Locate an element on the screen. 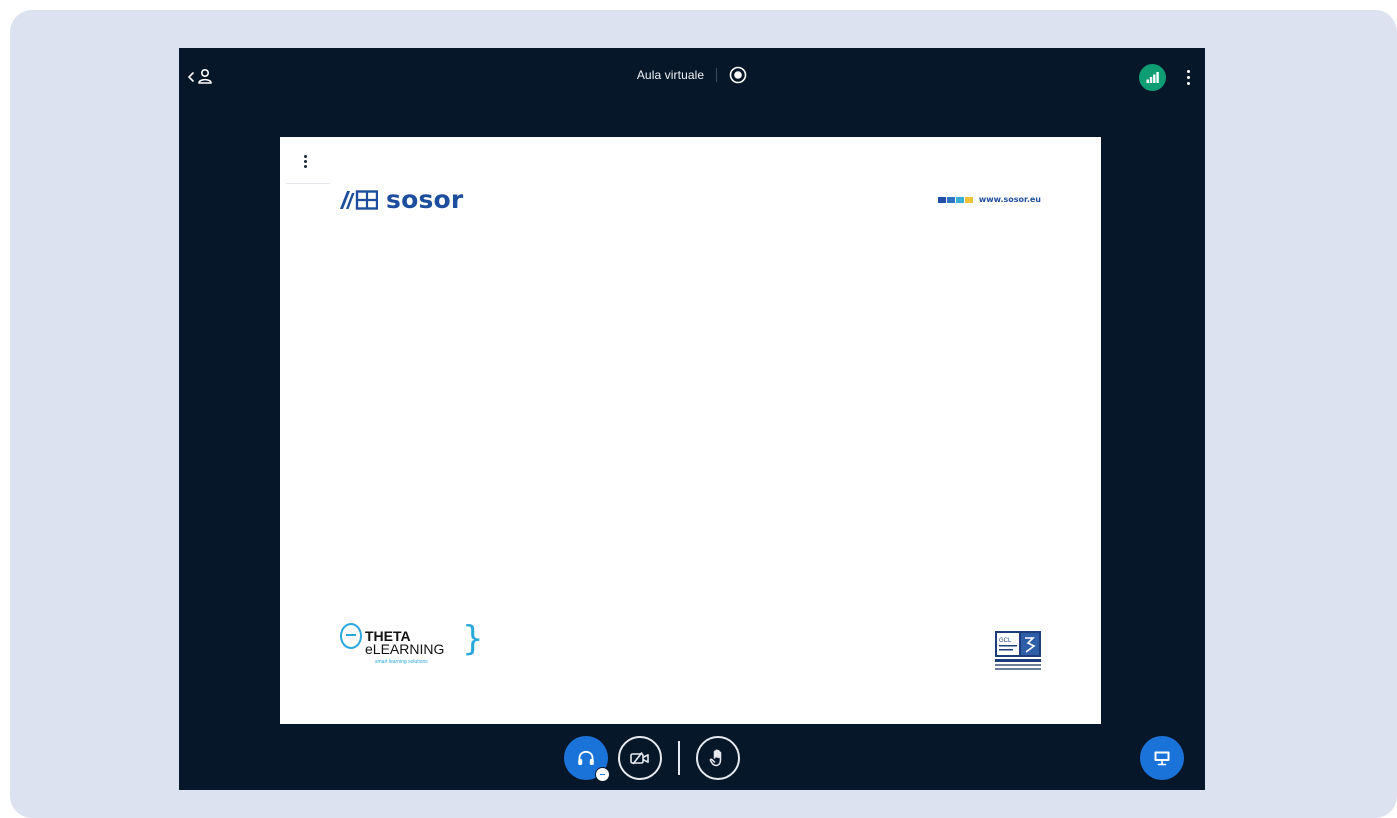 Image resolution: width=1397 pixels, height=818 pixels. presentation-toggle-button is located at coordinates (1162, 758).